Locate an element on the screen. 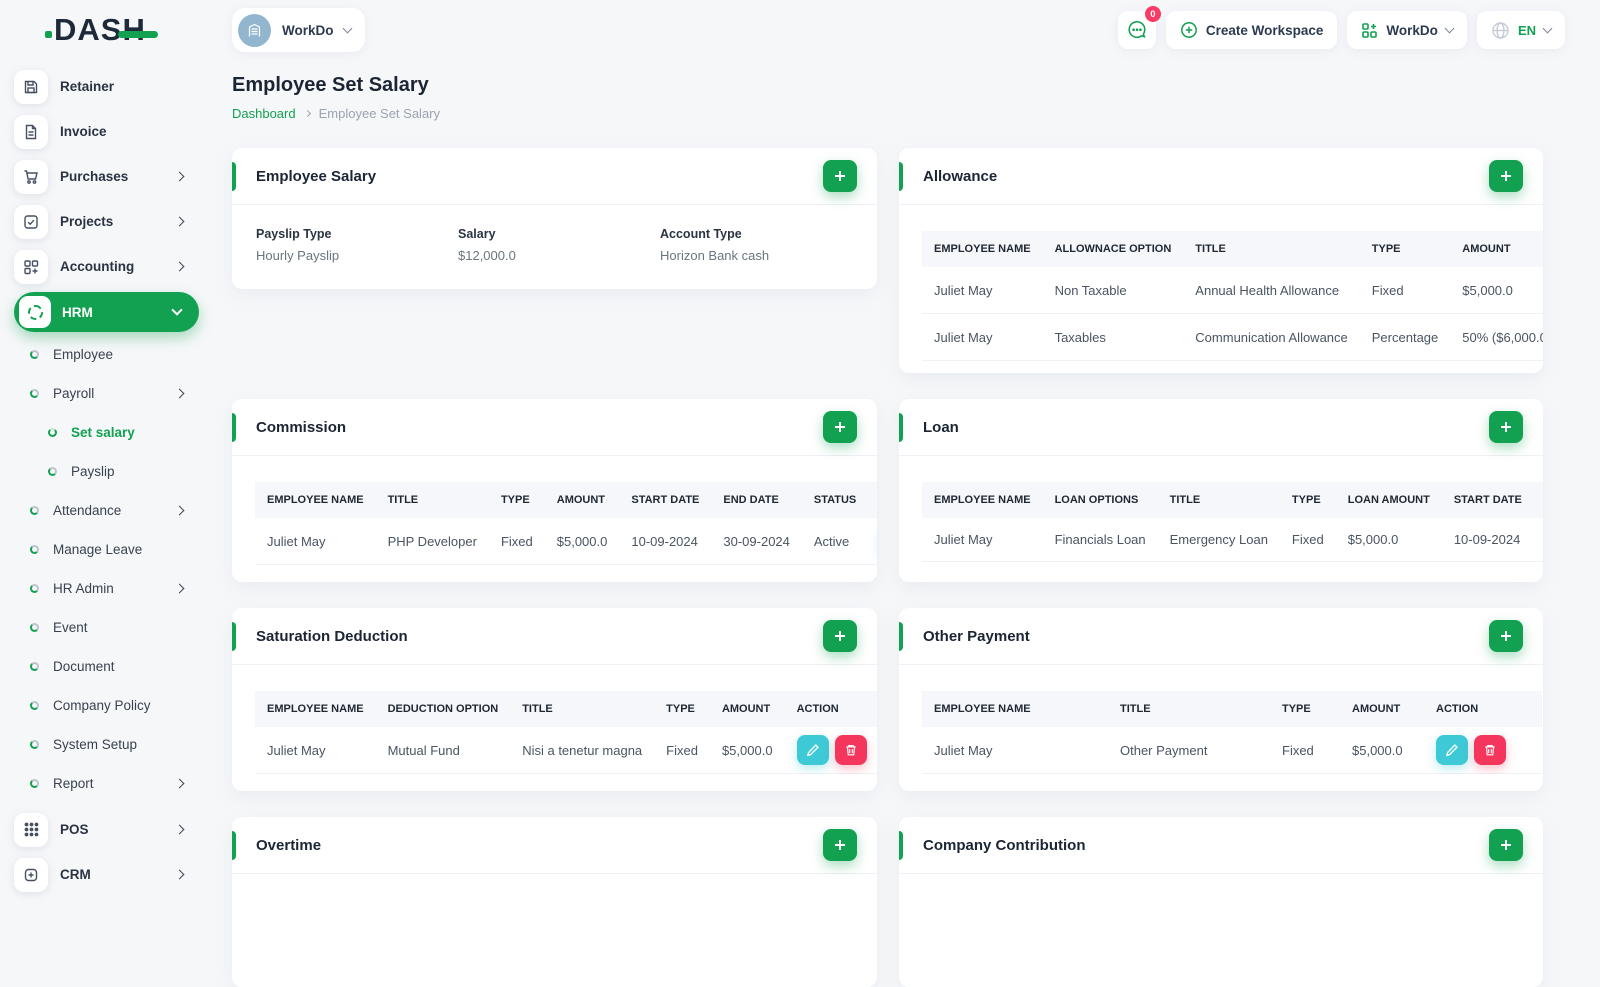  sidebar-item-report: Report is located at coordinates (107, 783).